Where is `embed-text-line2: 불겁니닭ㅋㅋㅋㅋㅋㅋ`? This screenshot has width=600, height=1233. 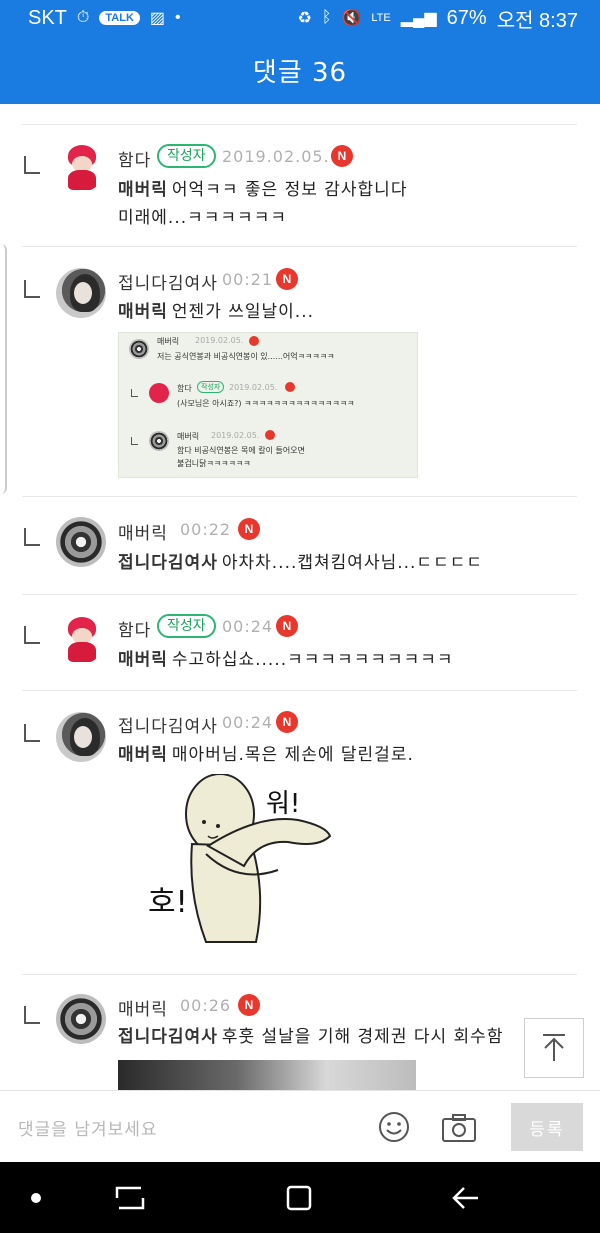
embed-text-line2: 불겁니닭ㅋㅋㅋㅋㅋㅋ is located at coordinates (214, 463).